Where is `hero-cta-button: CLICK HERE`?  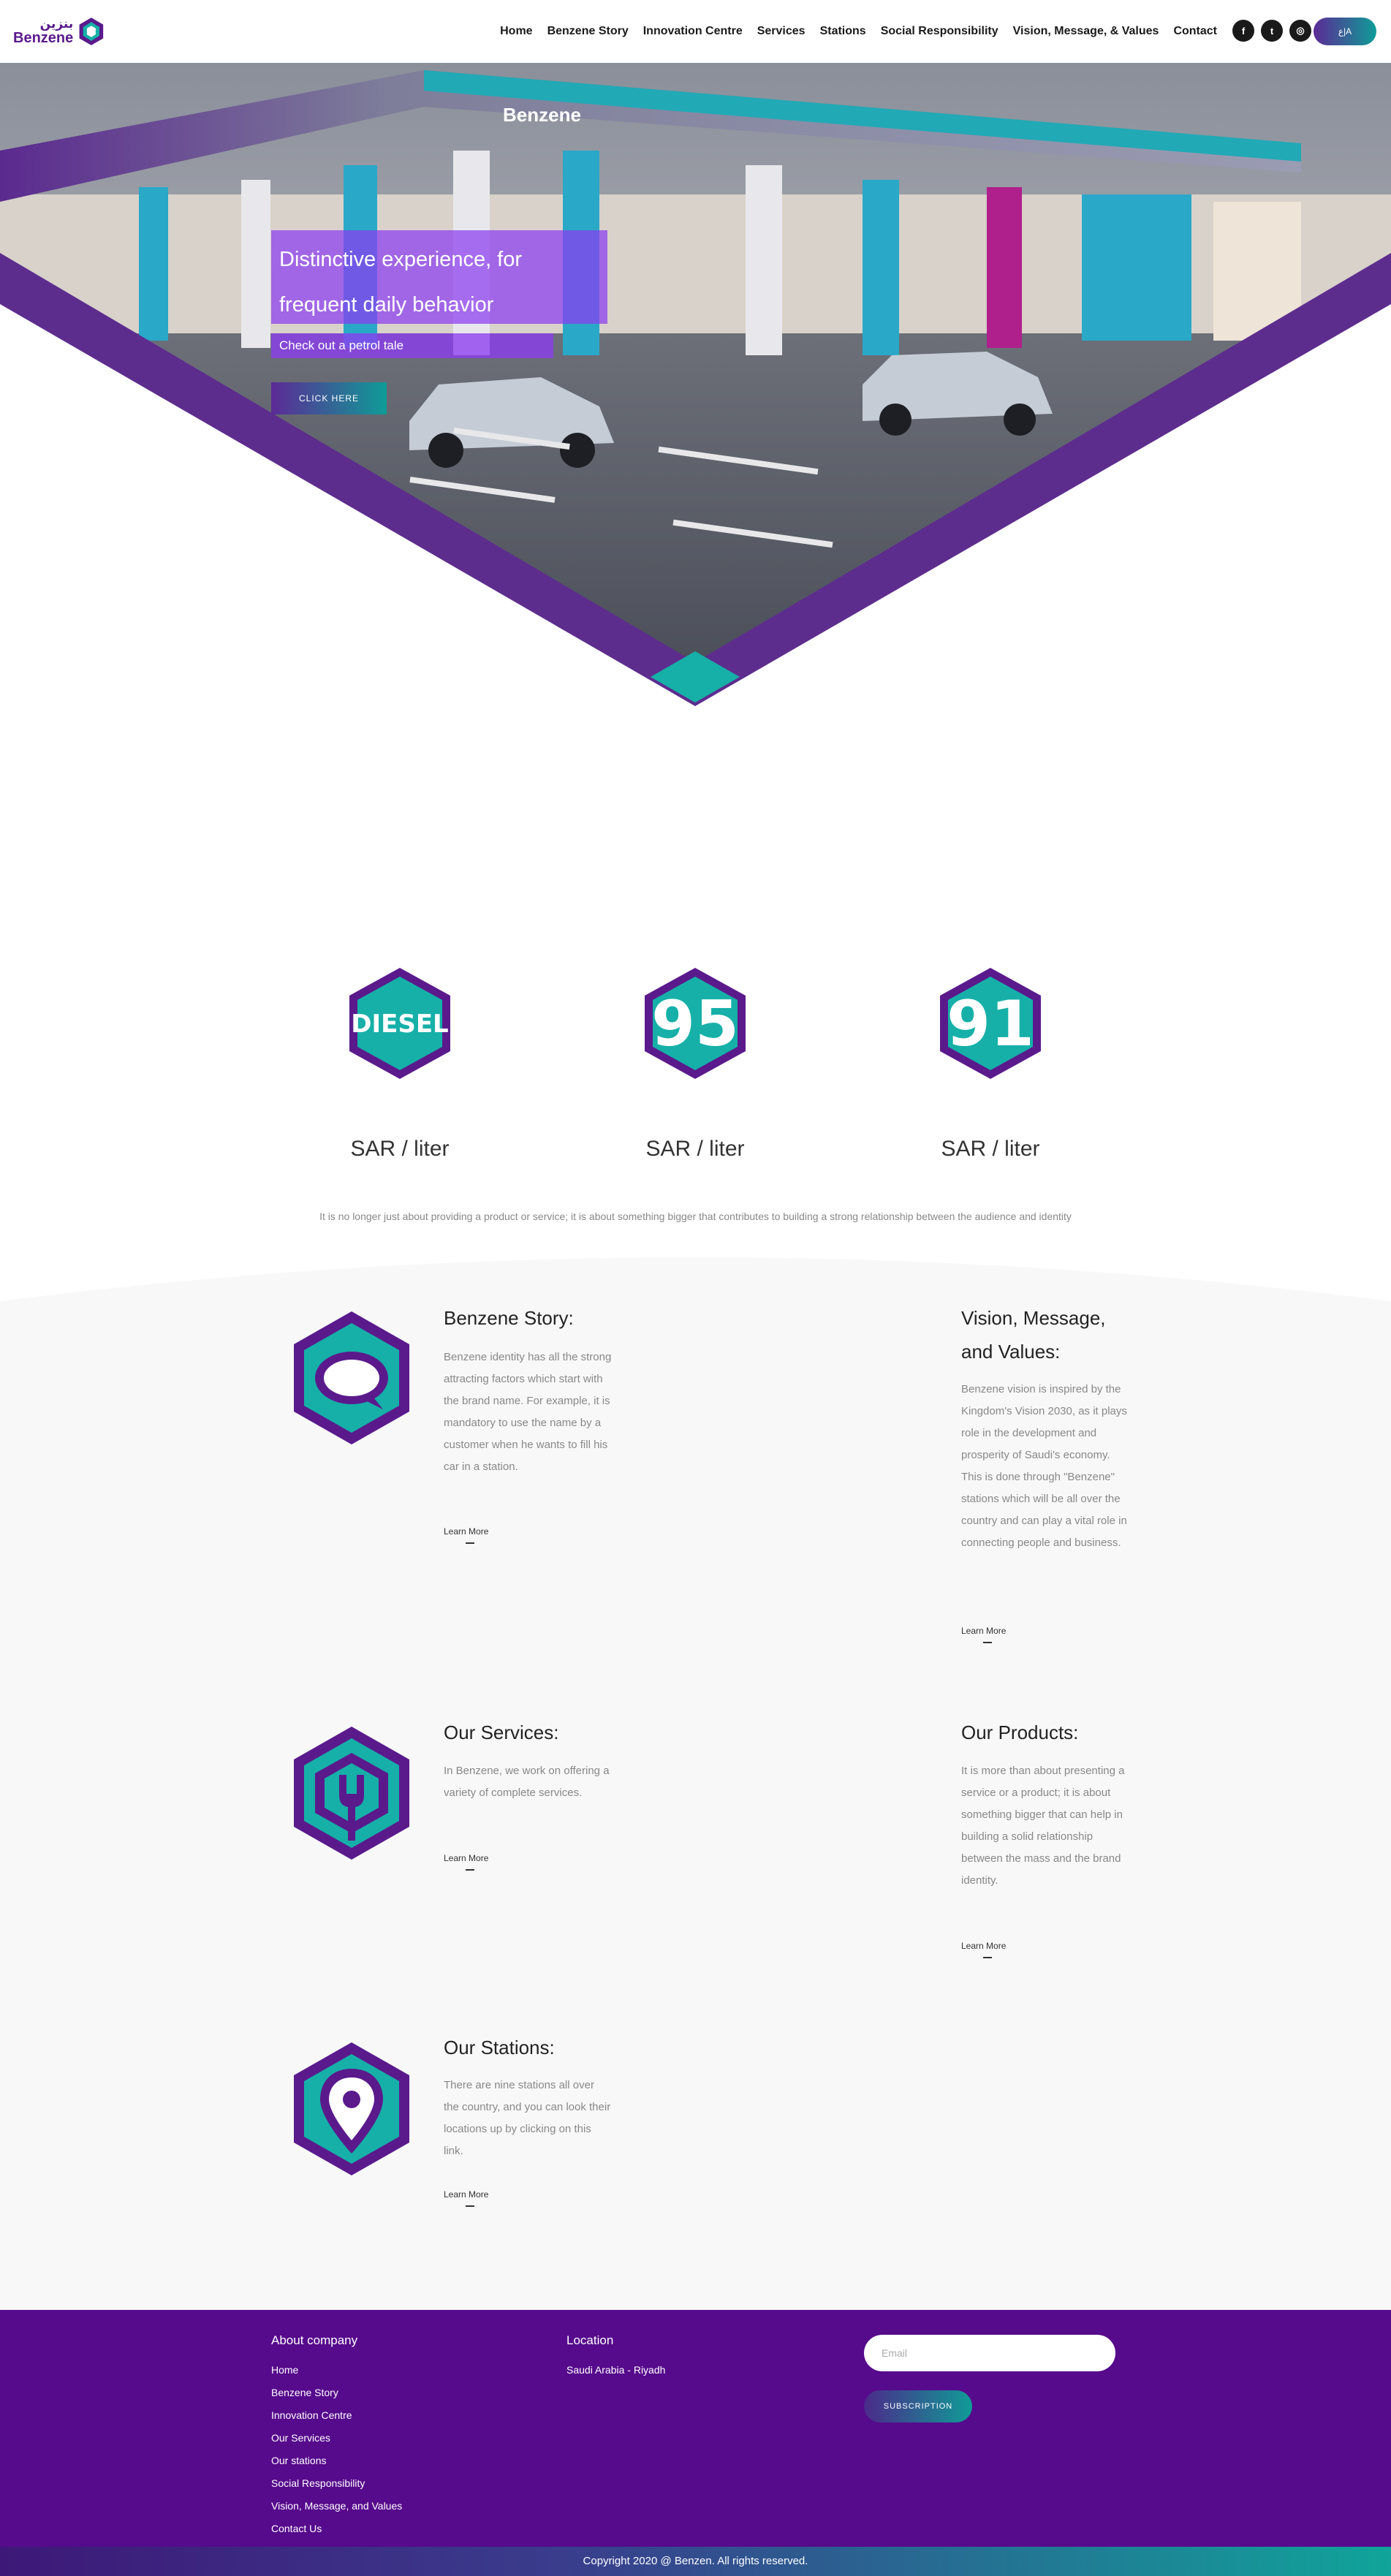 hero-cta-button: CLICK HERE is located at coordinates (329, 398).